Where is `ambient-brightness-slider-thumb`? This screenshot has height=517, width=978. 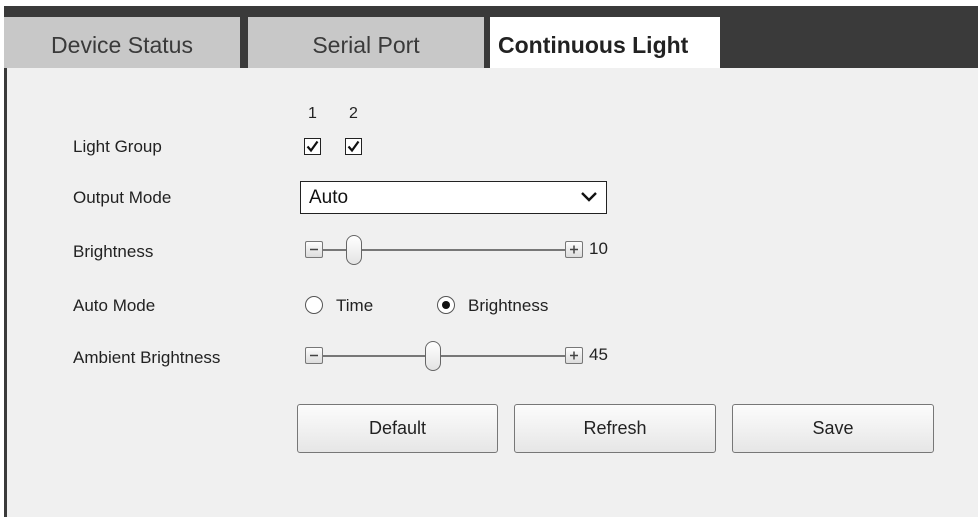
ambient-brightness-slider-thumb is located at coordinates (432, 356).